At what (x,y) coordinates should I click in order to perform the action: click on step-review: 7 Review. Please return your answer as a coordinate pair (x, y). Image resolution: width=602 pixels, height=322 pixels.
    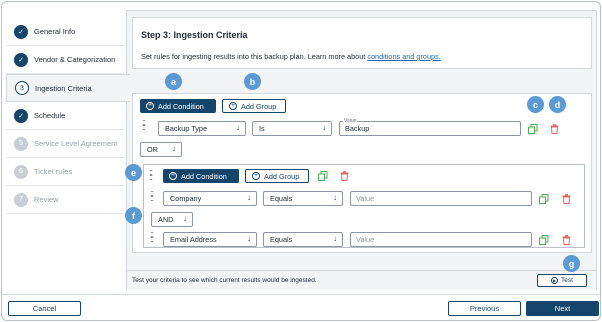
    Looking at the image, I should click on (65, 200).